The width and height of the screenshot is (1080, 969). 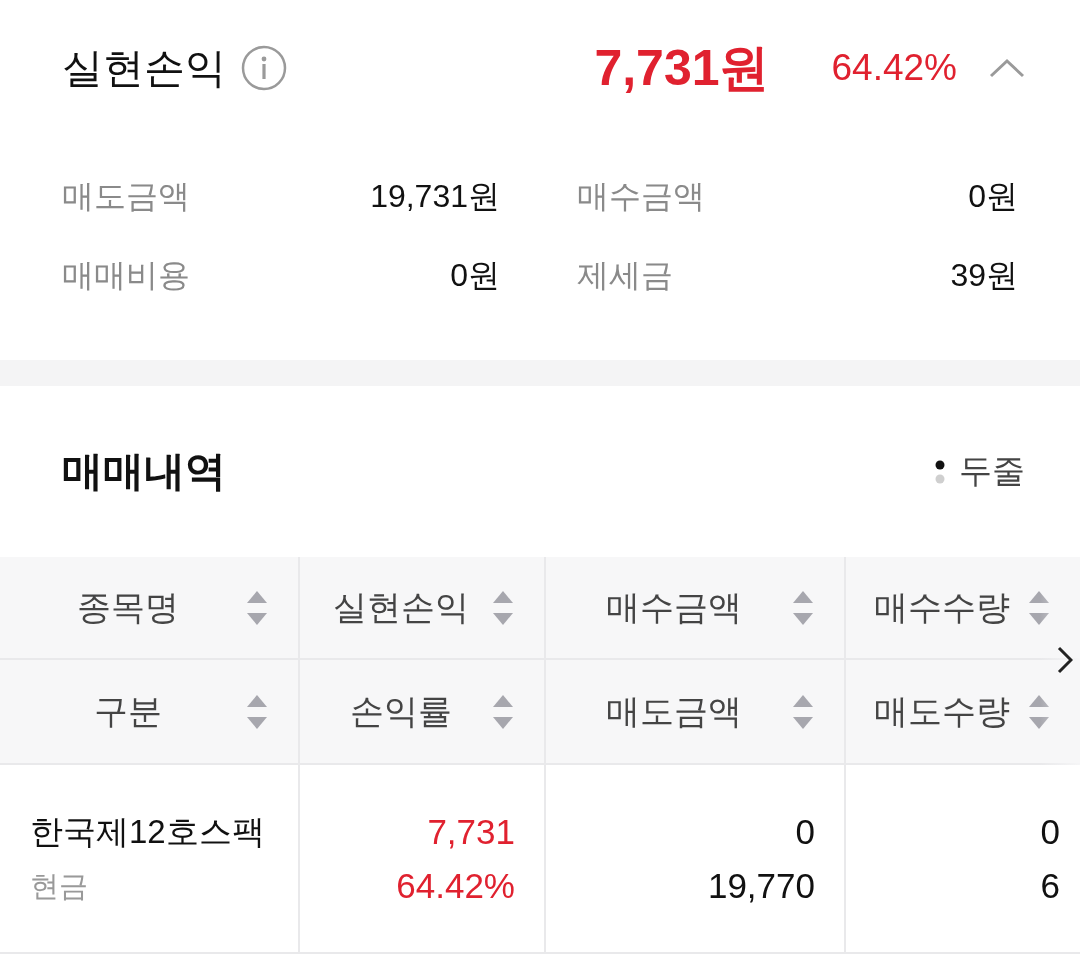 What do you see at coordinates (696, 608) in the screenshot?
I see `column-header: 매수금액` at bounding box center [696, 608].